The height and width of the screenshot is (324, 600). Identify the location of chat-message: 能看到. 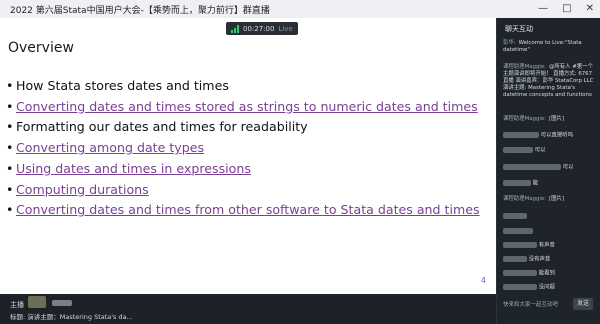
(549, 274).